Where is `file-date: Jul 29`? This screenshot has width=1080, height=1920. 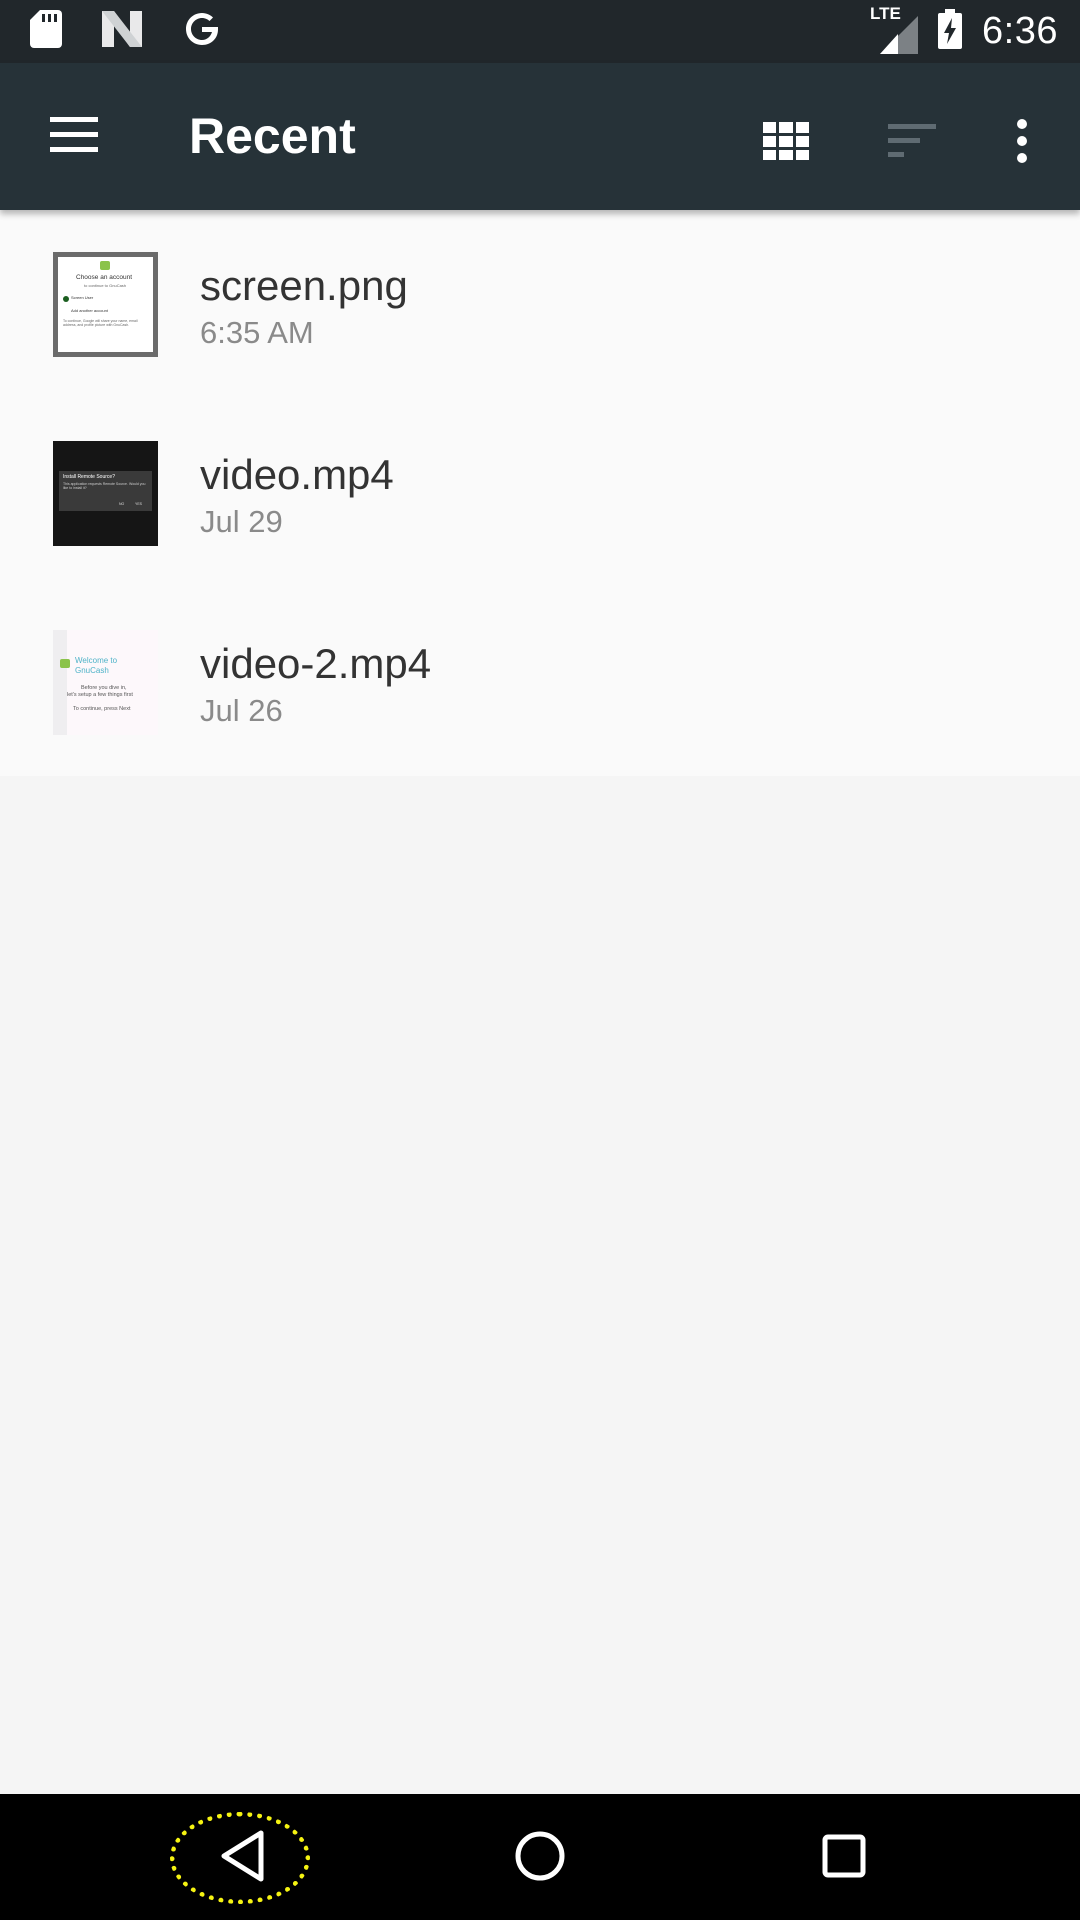 file-date: Jul 29 is located at coordinates (241, 521).